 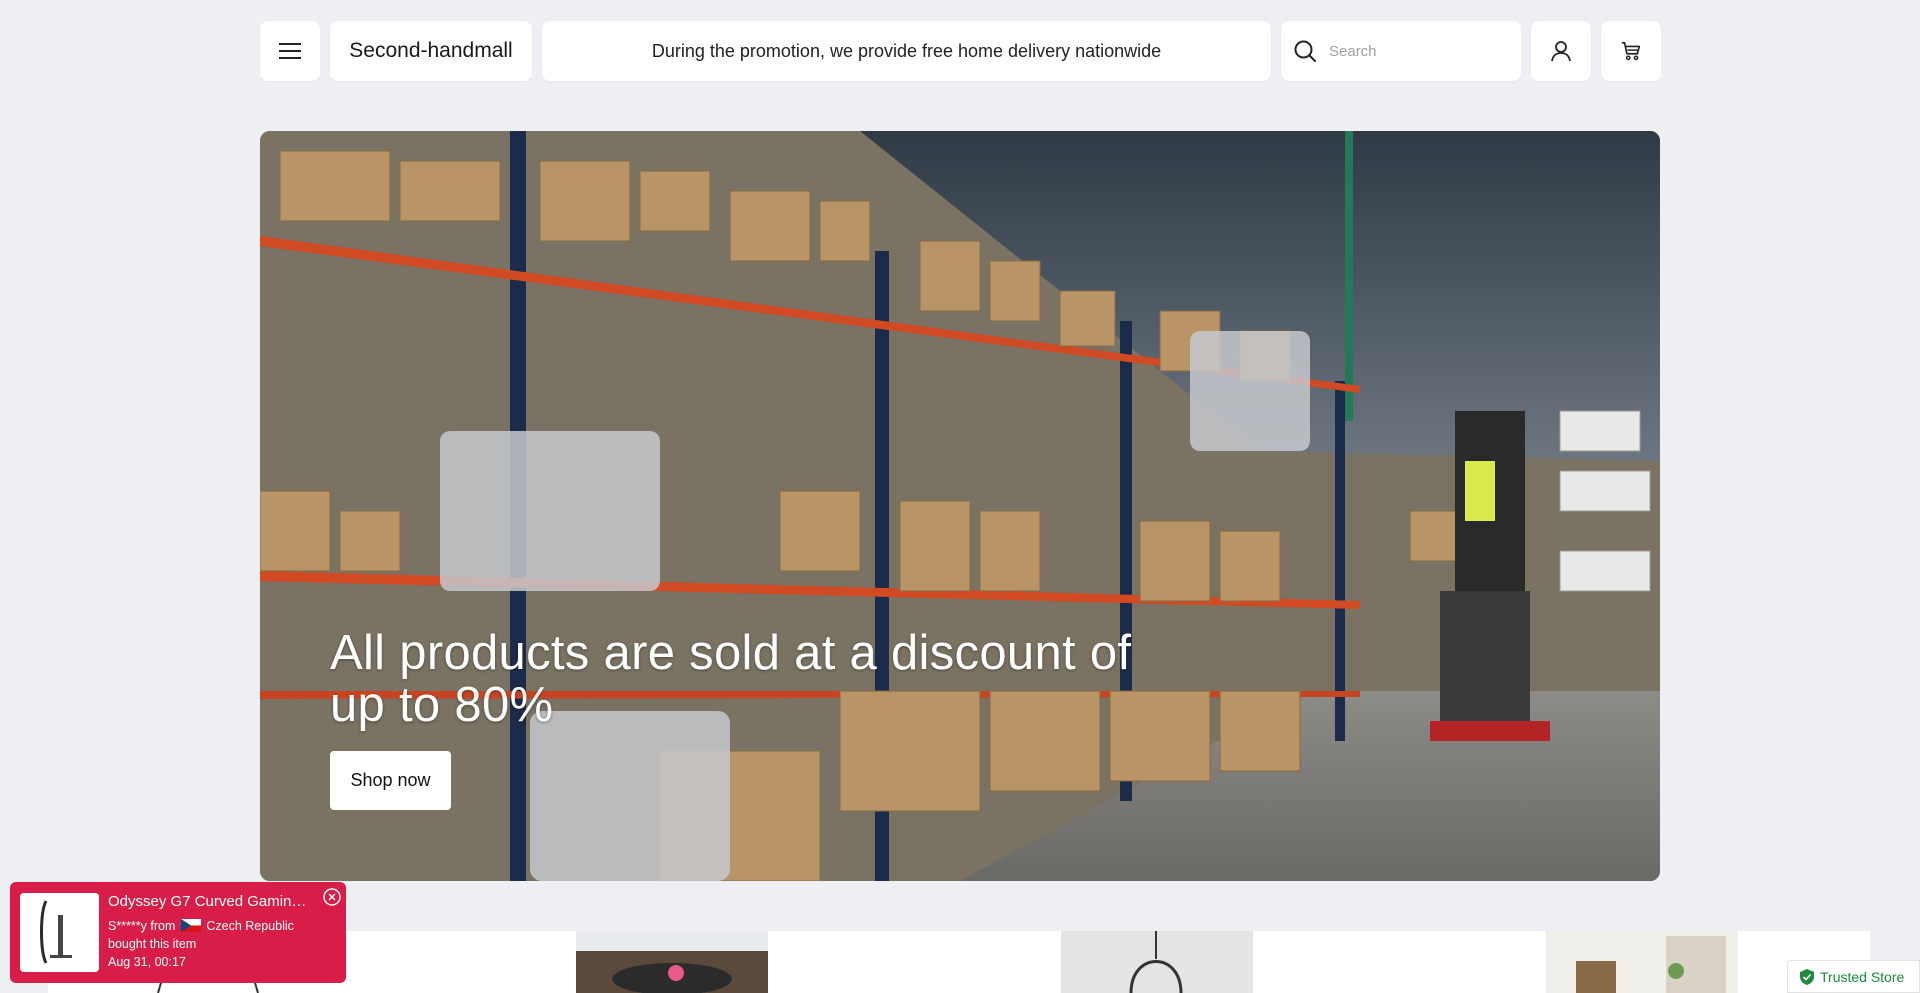 I want to click on popup-buyer: S*****y from Czech Republic, so click(x=201, y=926).